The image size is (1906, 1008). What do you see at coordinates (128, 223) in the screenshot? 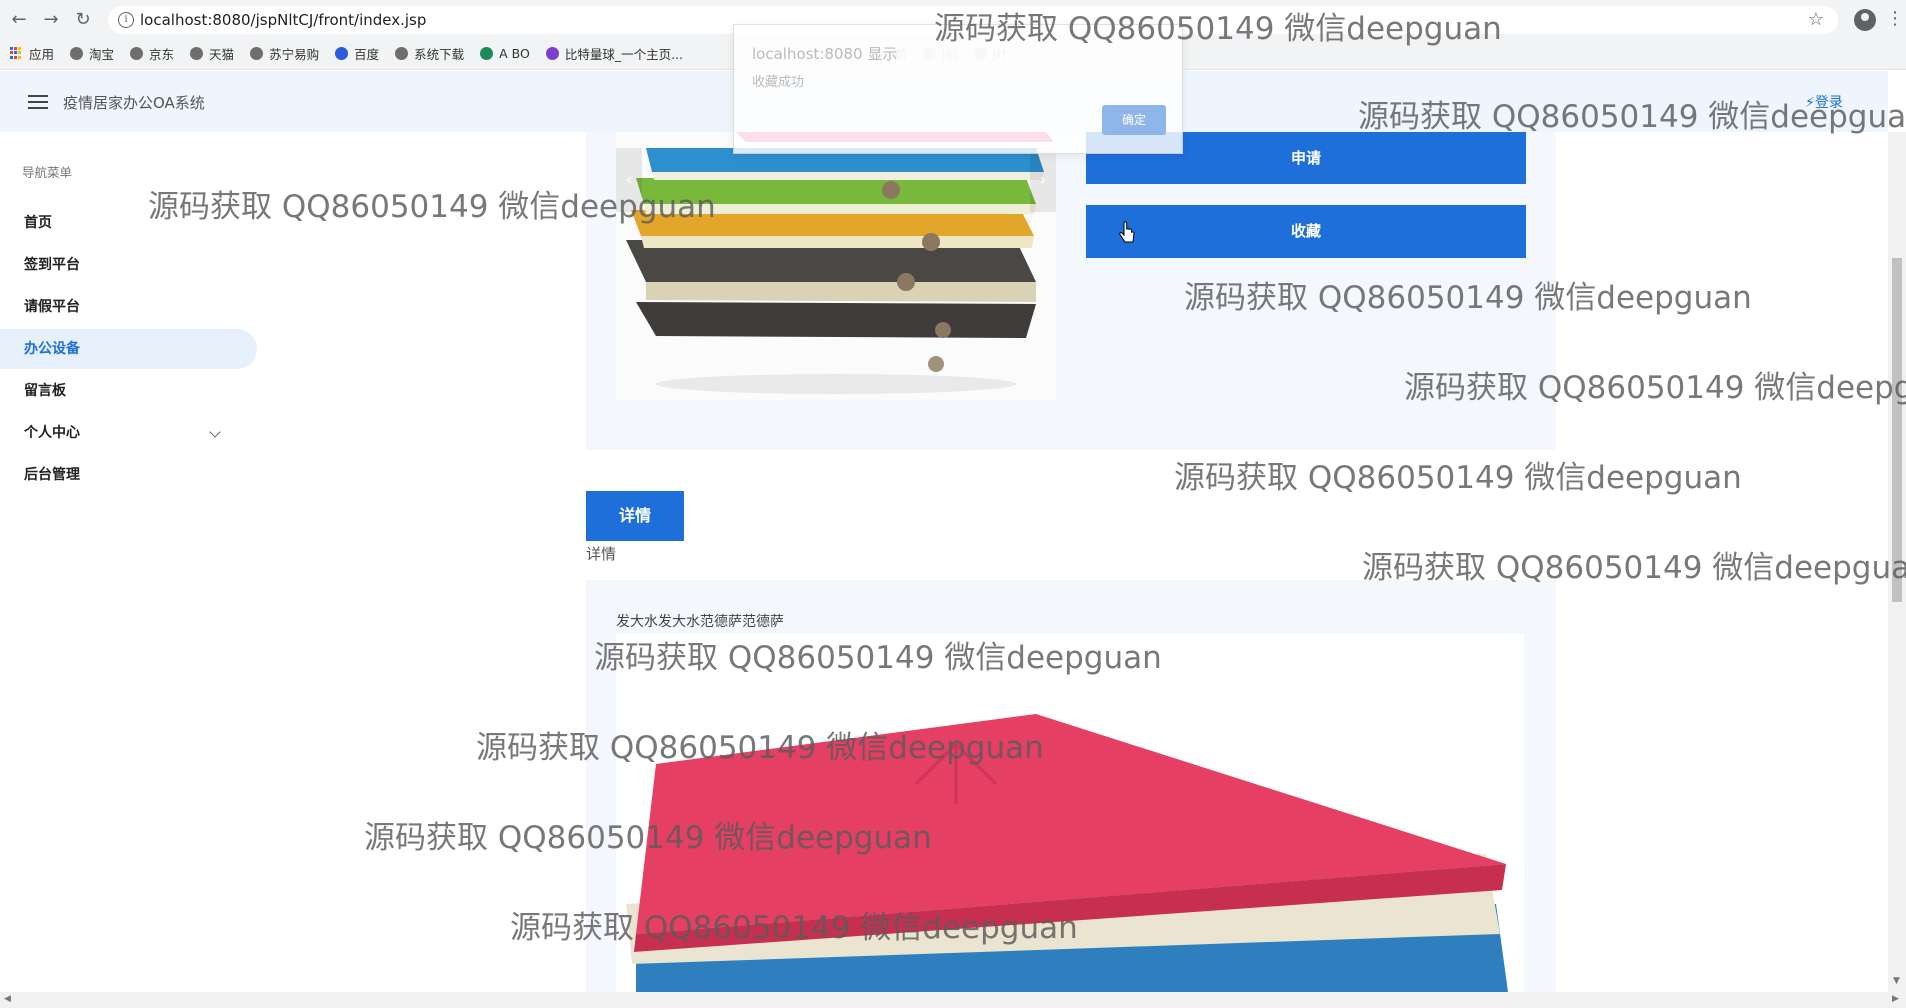
I see `sidebar-item-home: 首页` at bounding box center [128, 223].